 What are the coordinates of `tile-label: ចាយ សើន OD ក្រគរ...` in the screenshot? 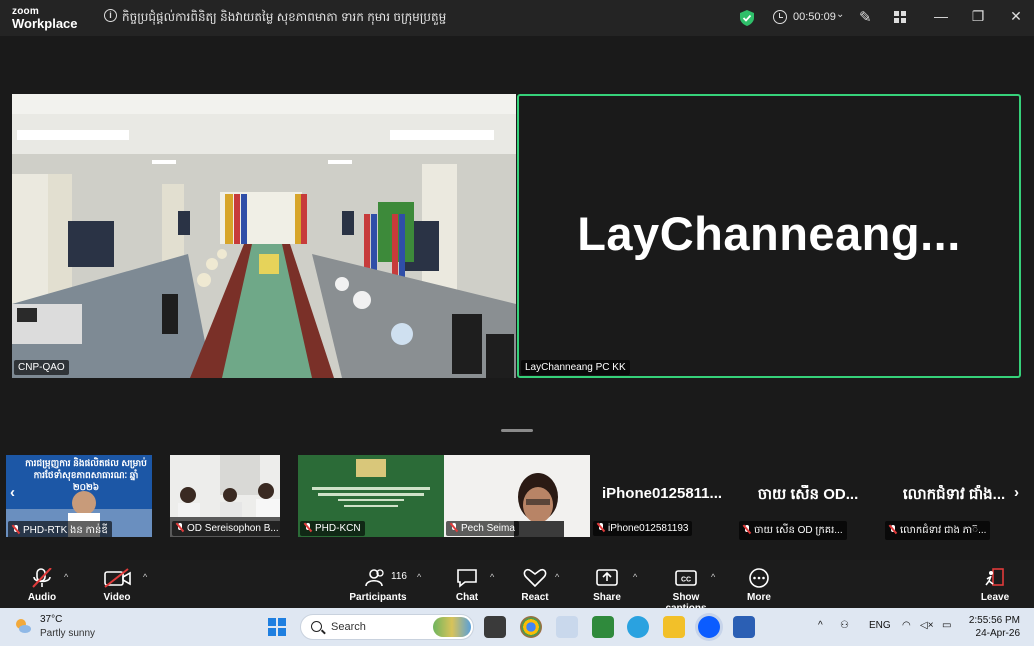 It's located at (793, 530).